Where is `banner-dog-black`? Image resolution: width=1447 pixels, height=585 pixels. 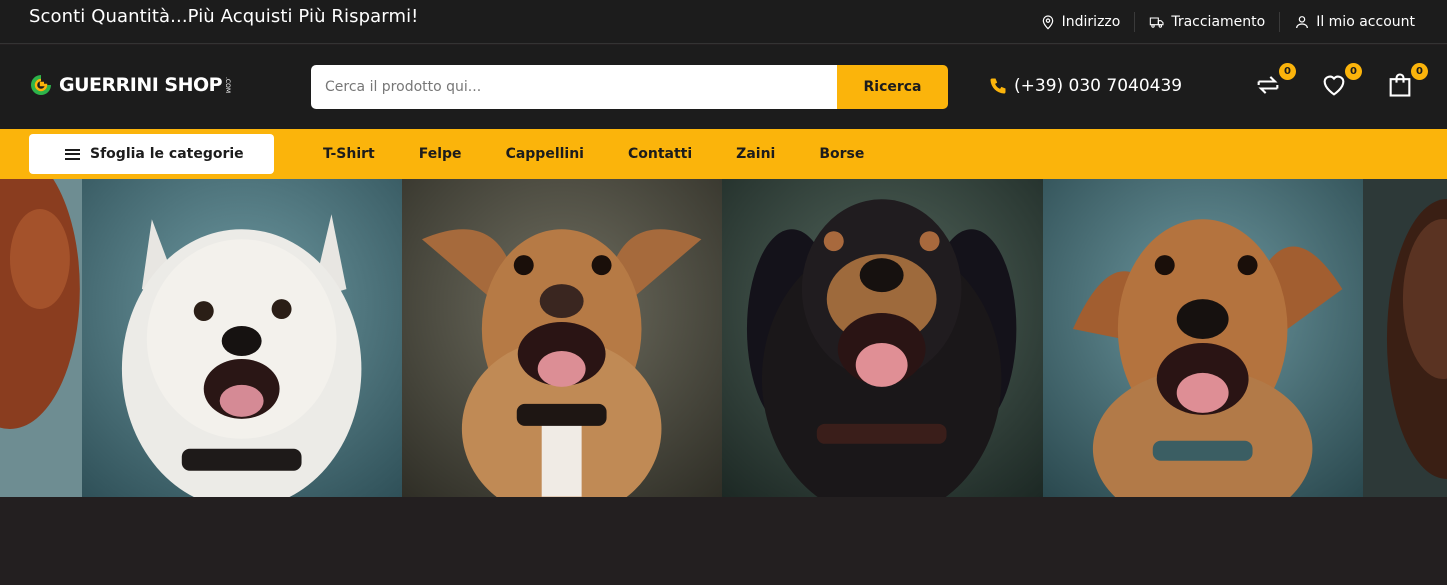 banner-dog-black is located at coordinates (882, 338).